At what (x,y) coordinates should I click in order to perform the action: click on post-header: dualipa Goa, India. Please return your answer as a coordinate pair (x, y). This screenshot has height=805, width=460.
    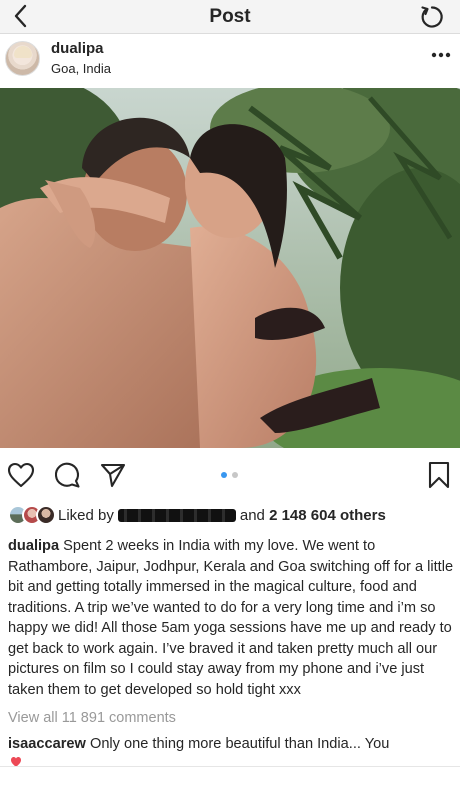
    Looking at the image, I should click on (230, 61).